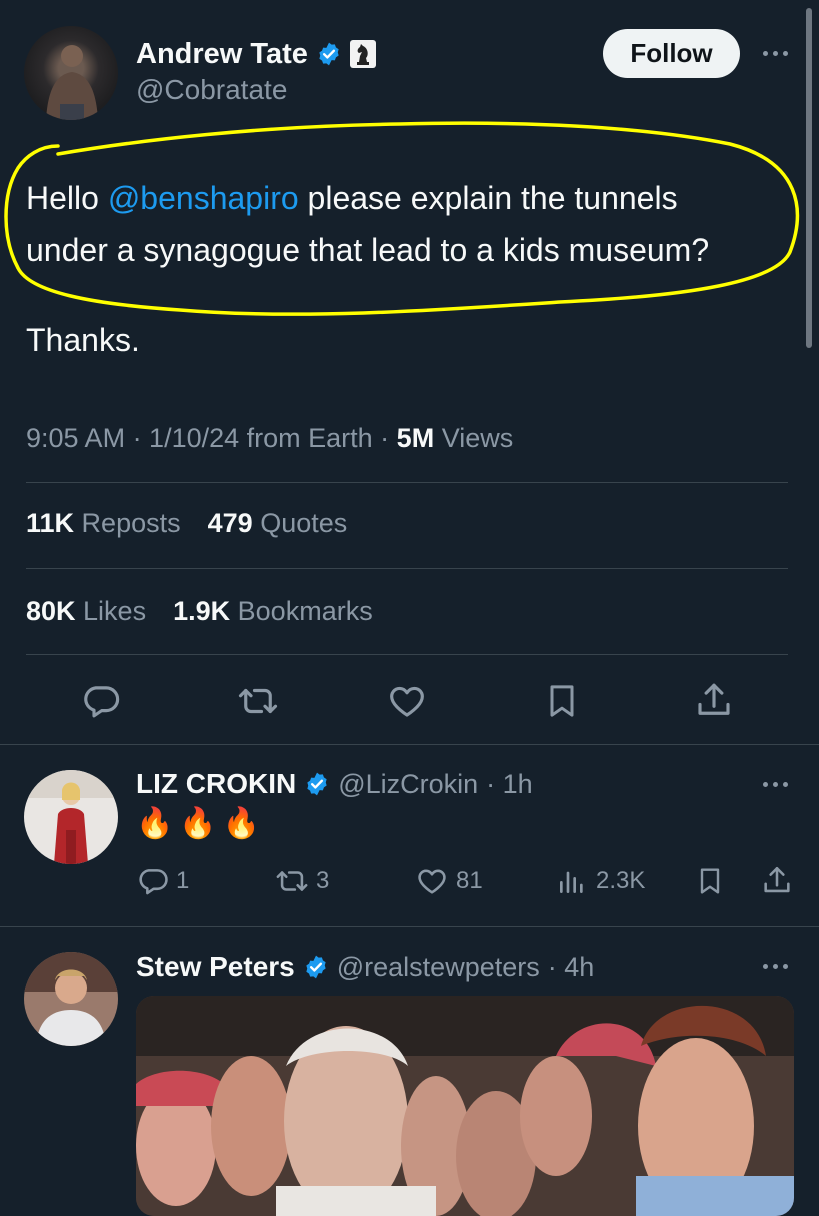 The width and height of the screenshot is (819, 1216). I want to click on repost-stats: 11K Reposts 479 Quotes, so click(186, 523).